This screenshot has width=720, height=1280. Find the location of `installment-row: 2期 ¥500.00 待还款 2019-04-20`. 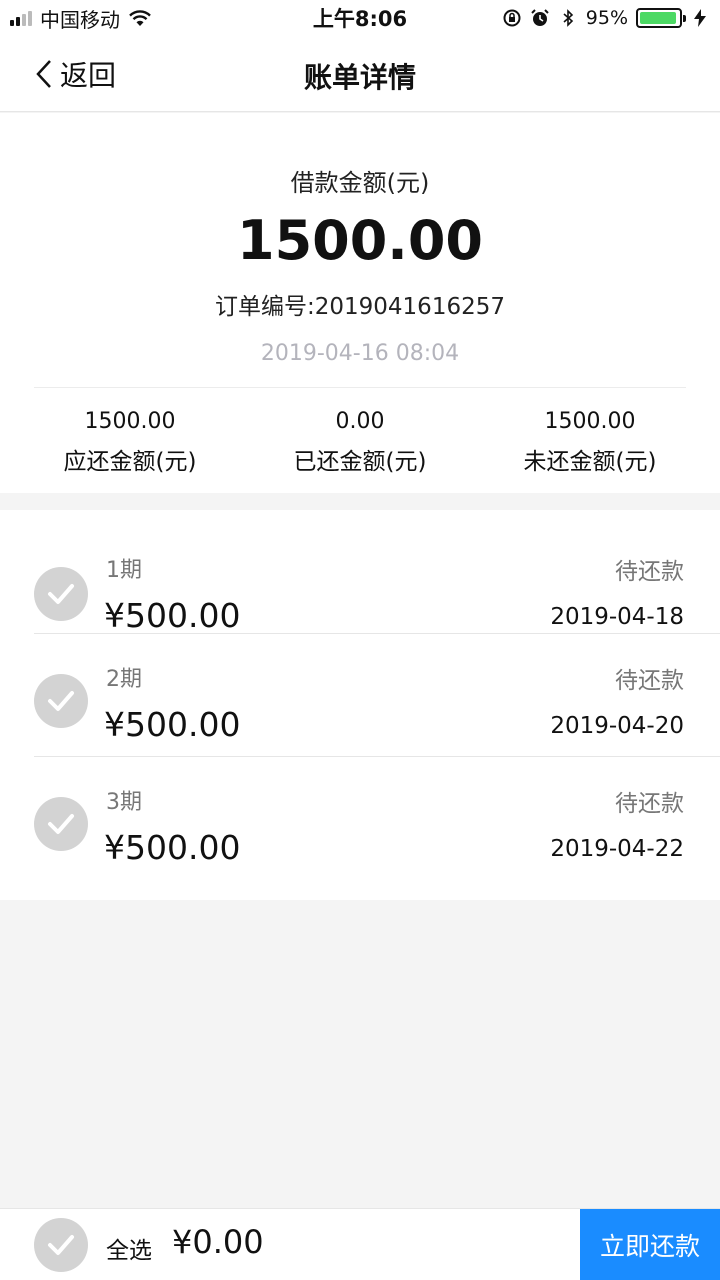

installment-row: 2期 ¥500.00 待还款 2019-04-20 is located at coordinates (360, 694).